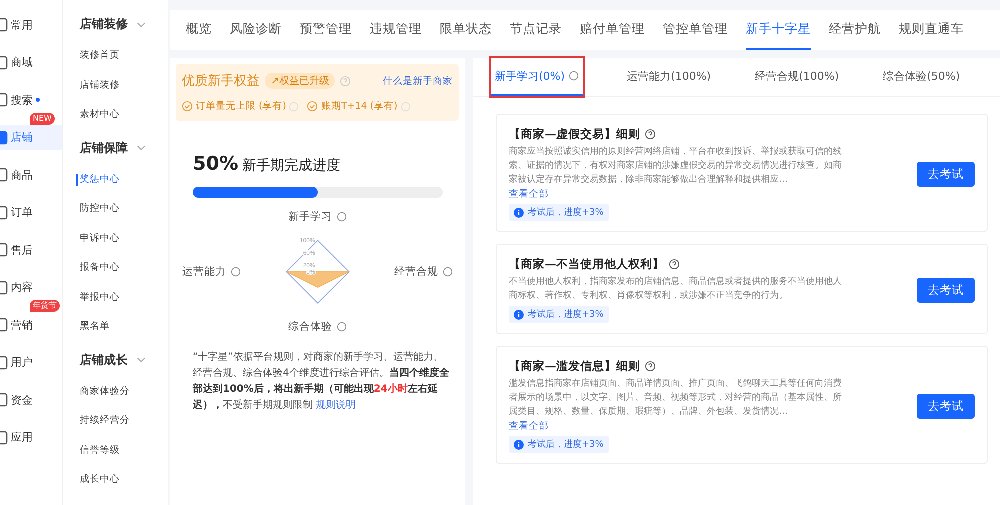 The width and height of the screenshot is (1000, 505). I want to click on nav-badge: NEW, so click(42, 118).